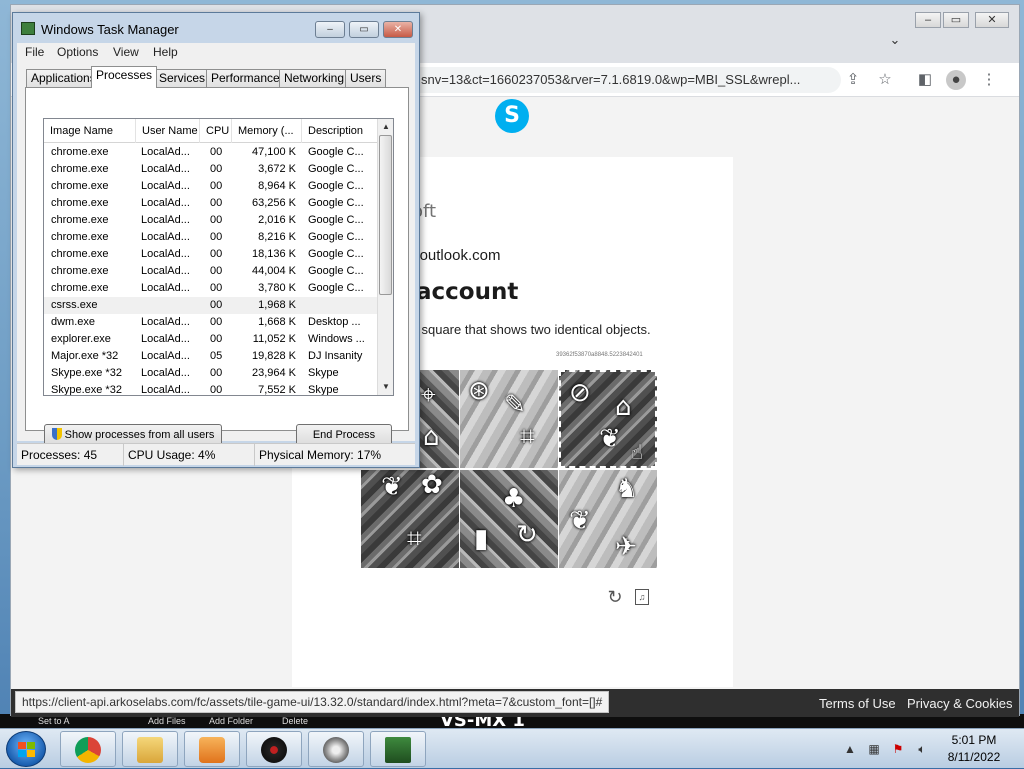 The width and height of the screenshot is (1024, 769). What do you see at coordinates (959, 703) in the screenshot?
I see `privacy-cookies-link: Privacy & Cookies` at bounding box center [959, 703].